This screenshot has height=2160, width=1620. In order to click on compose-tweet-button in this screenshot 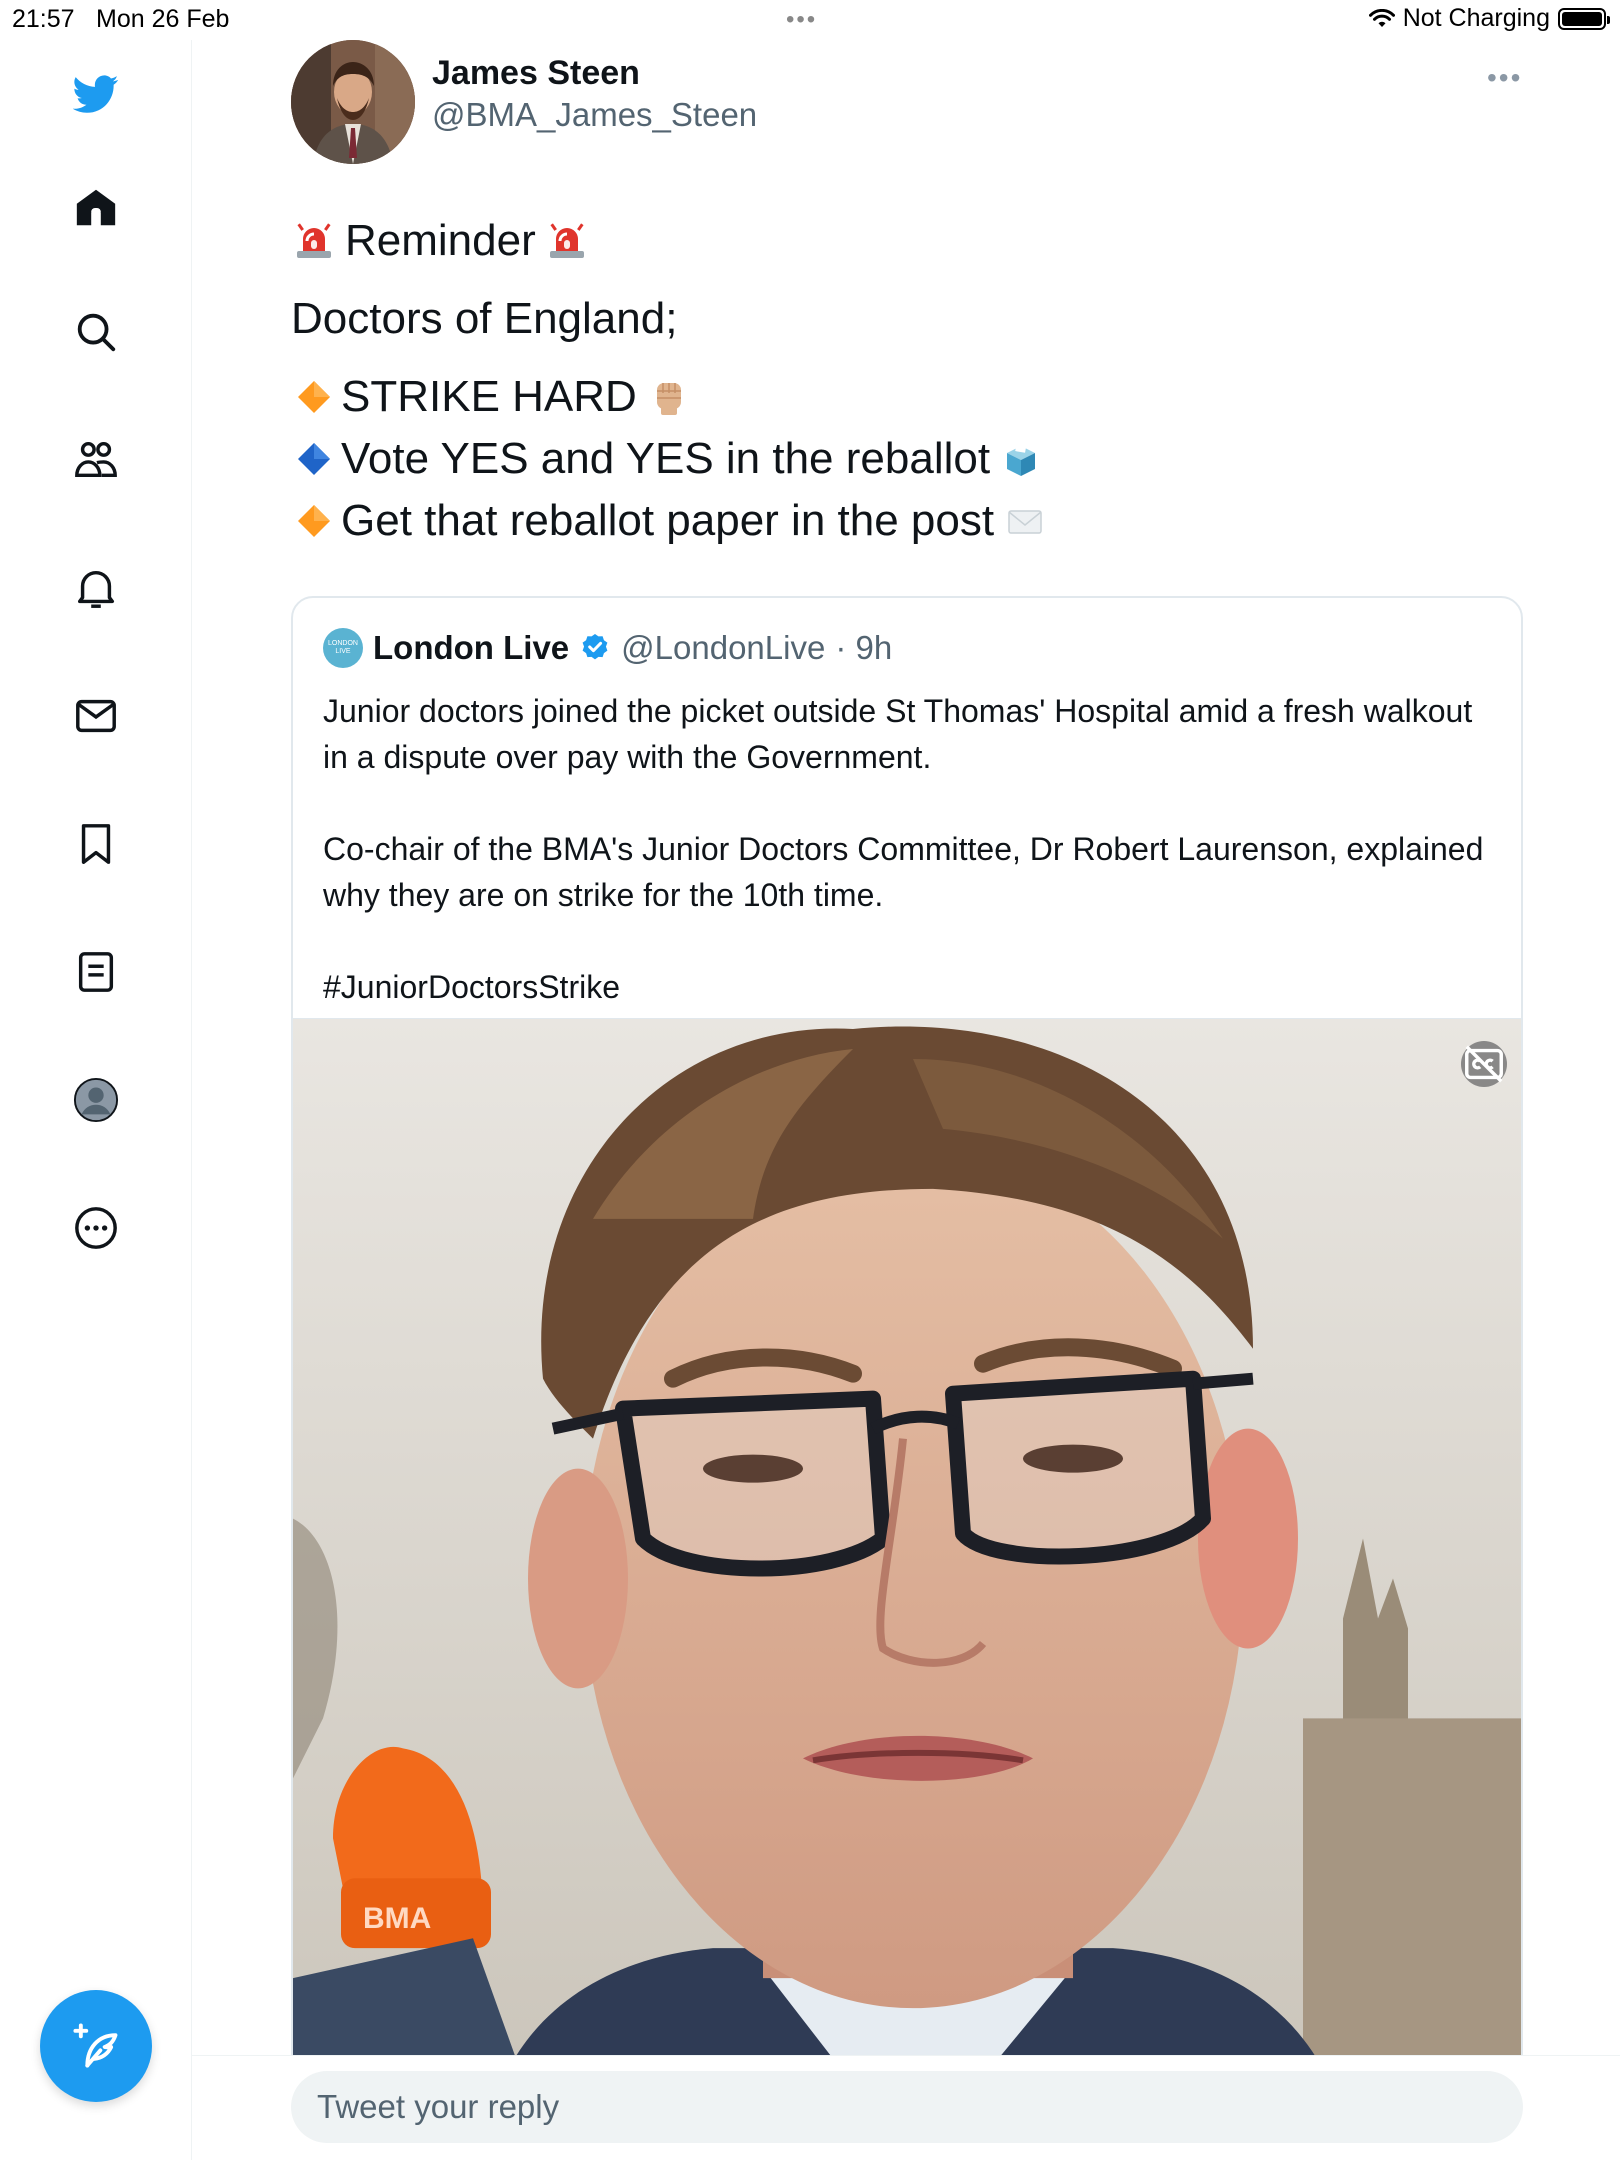, I will do `click(96, 2046)`.